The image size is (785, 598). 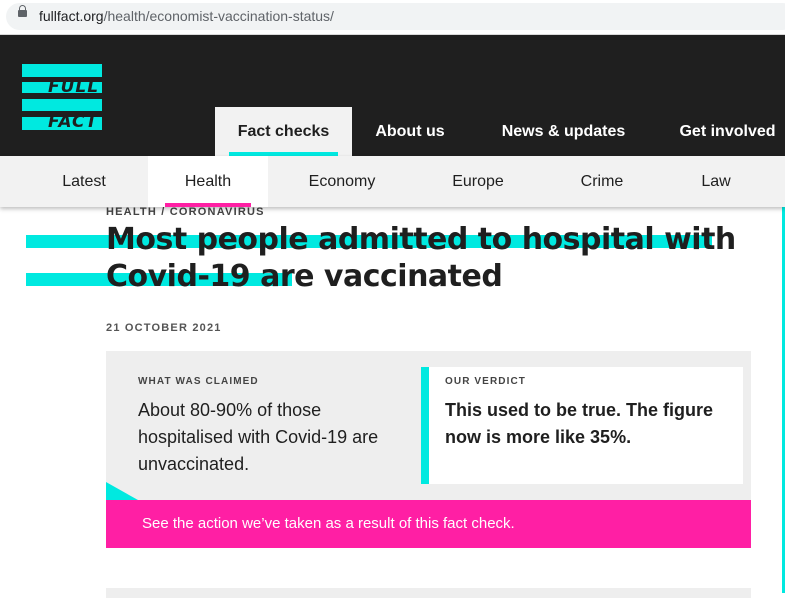 What do you see at coordinates (62, 98) in the screenshot?
I see `full-fact-logo: FULL FACT` at bounding box center [62, 98].